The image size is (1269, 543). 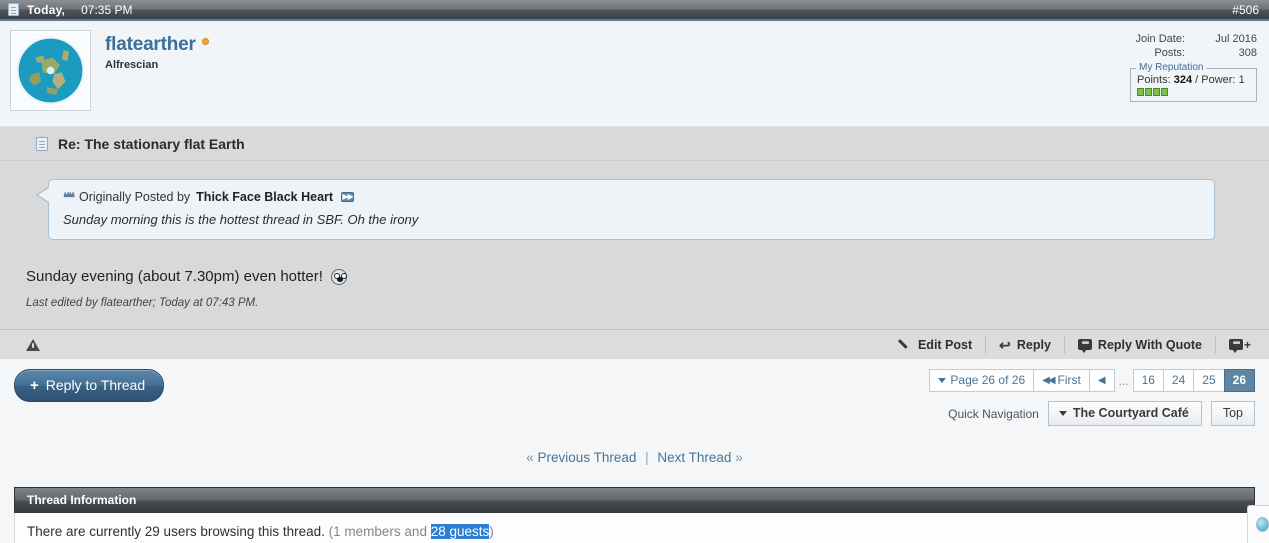 I want to click on reputation-points: Points: 324 / Power: 1, so click(x=1193, y=80).